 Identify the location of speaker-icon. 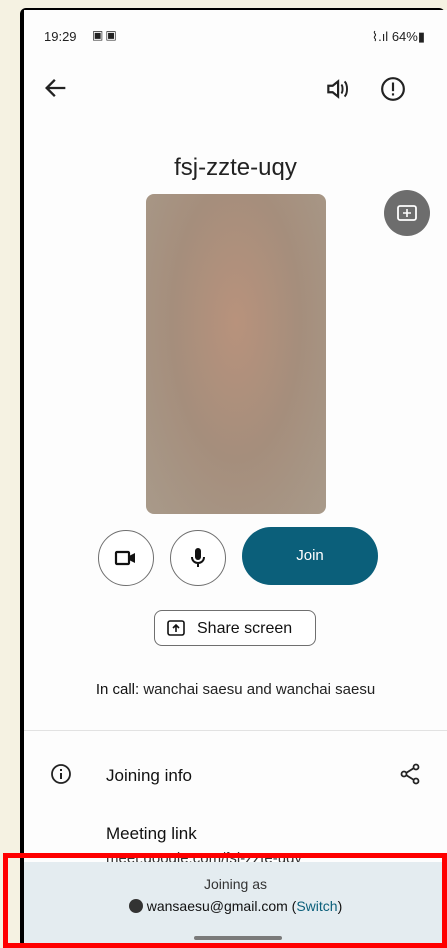
(337, 89).